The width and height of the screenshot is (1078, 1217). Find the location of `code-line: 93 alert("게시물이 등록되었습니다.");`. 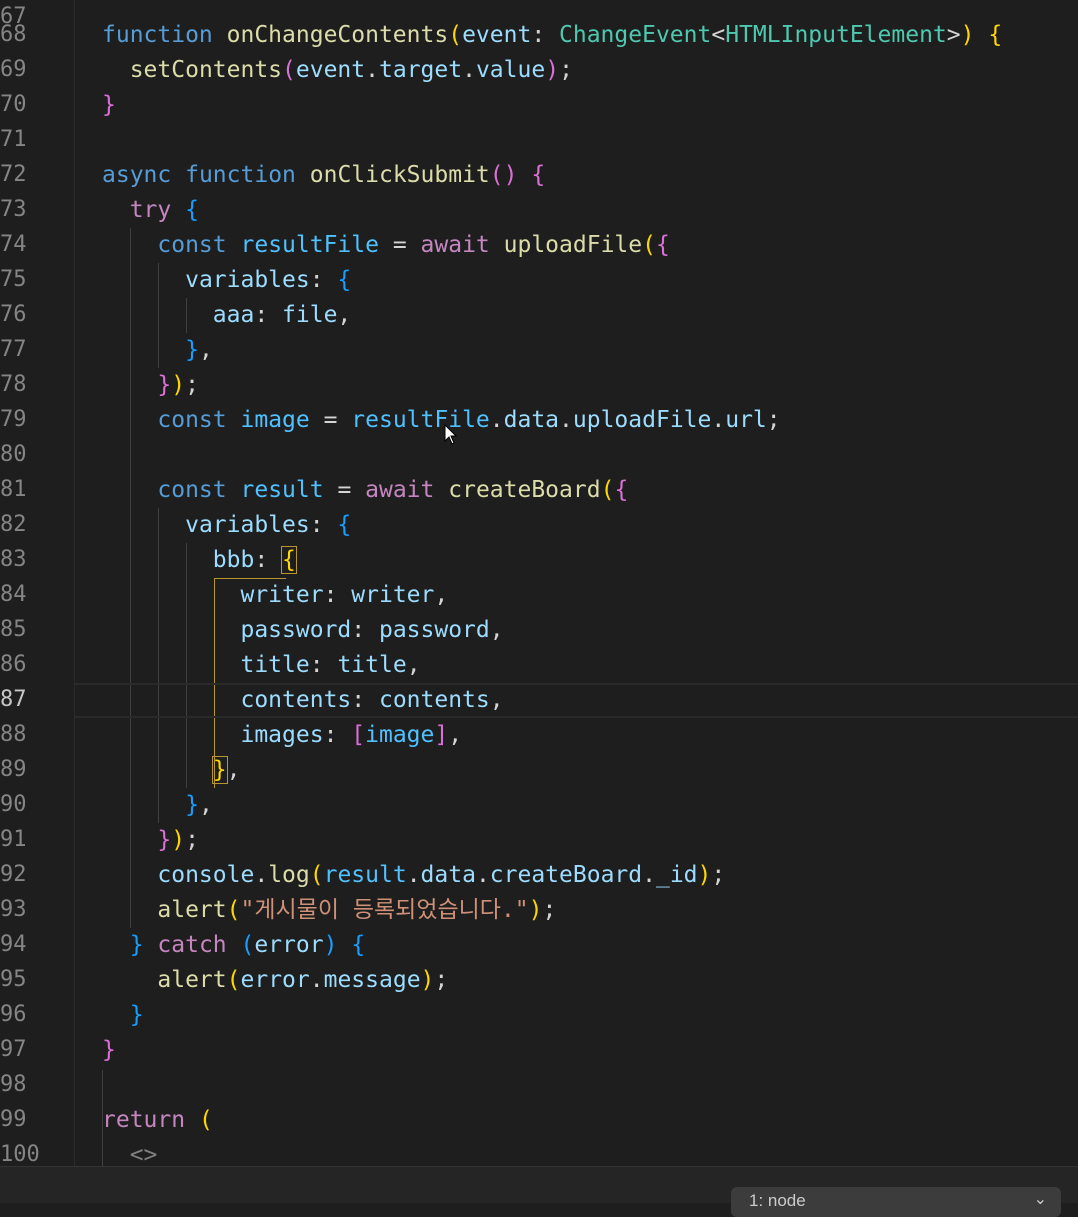

code-line: 93 alert("게시물이 등록되었습니다."); is located at coordinates (539, 910).